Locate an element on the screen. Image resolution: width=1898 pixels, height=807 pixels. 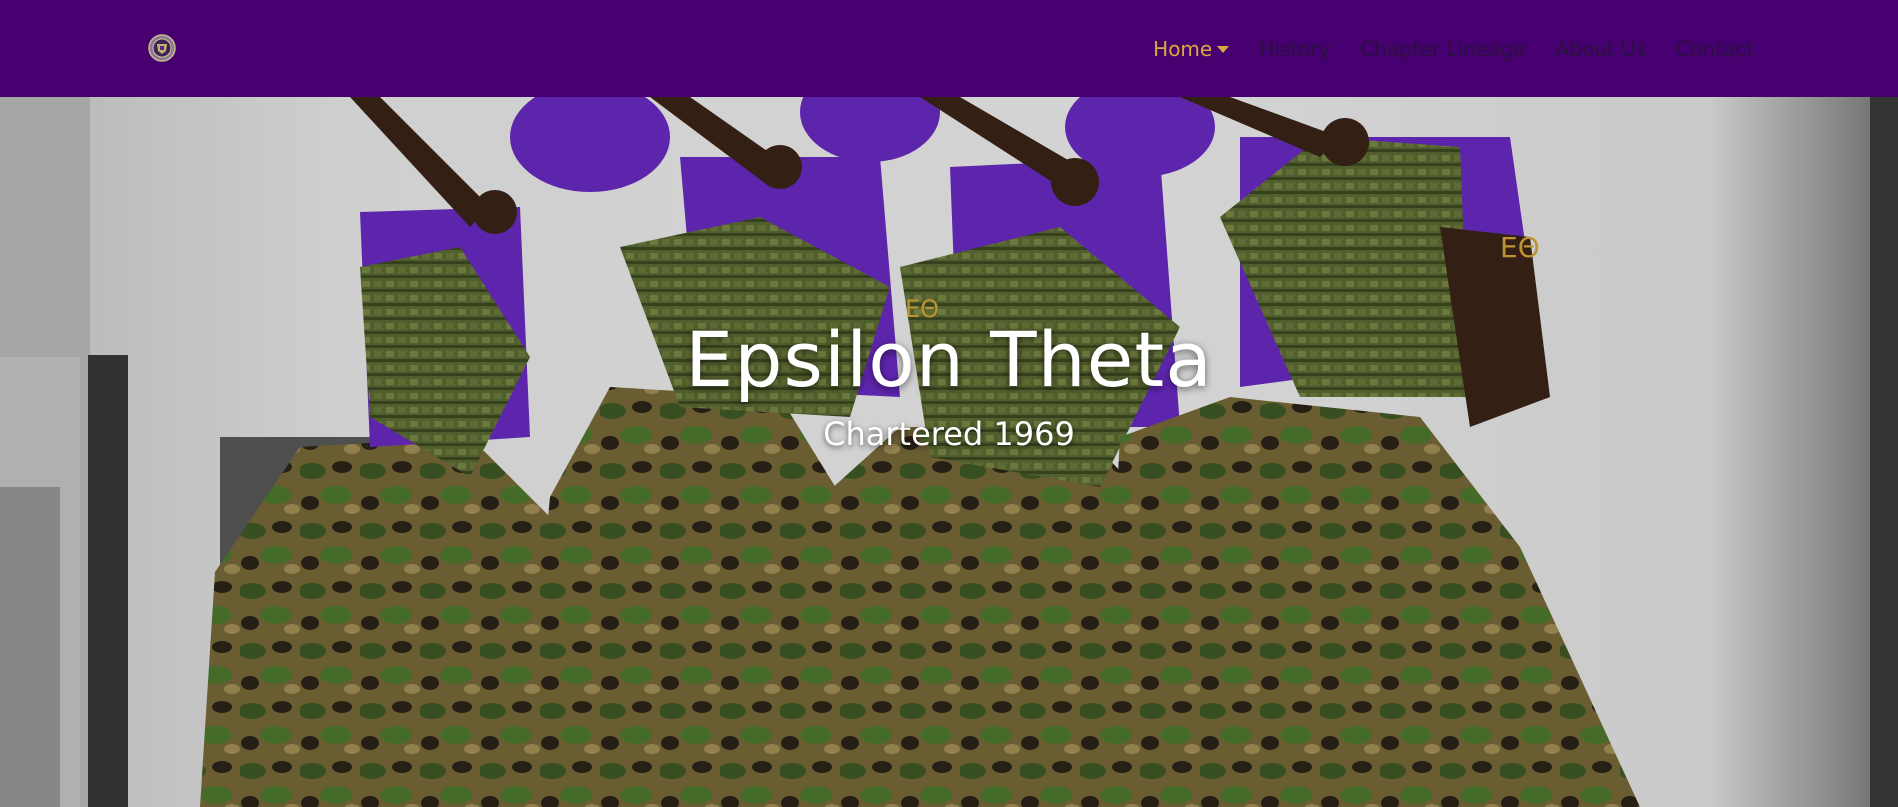
caret-down-icon is located at coordinates (1223, 49).